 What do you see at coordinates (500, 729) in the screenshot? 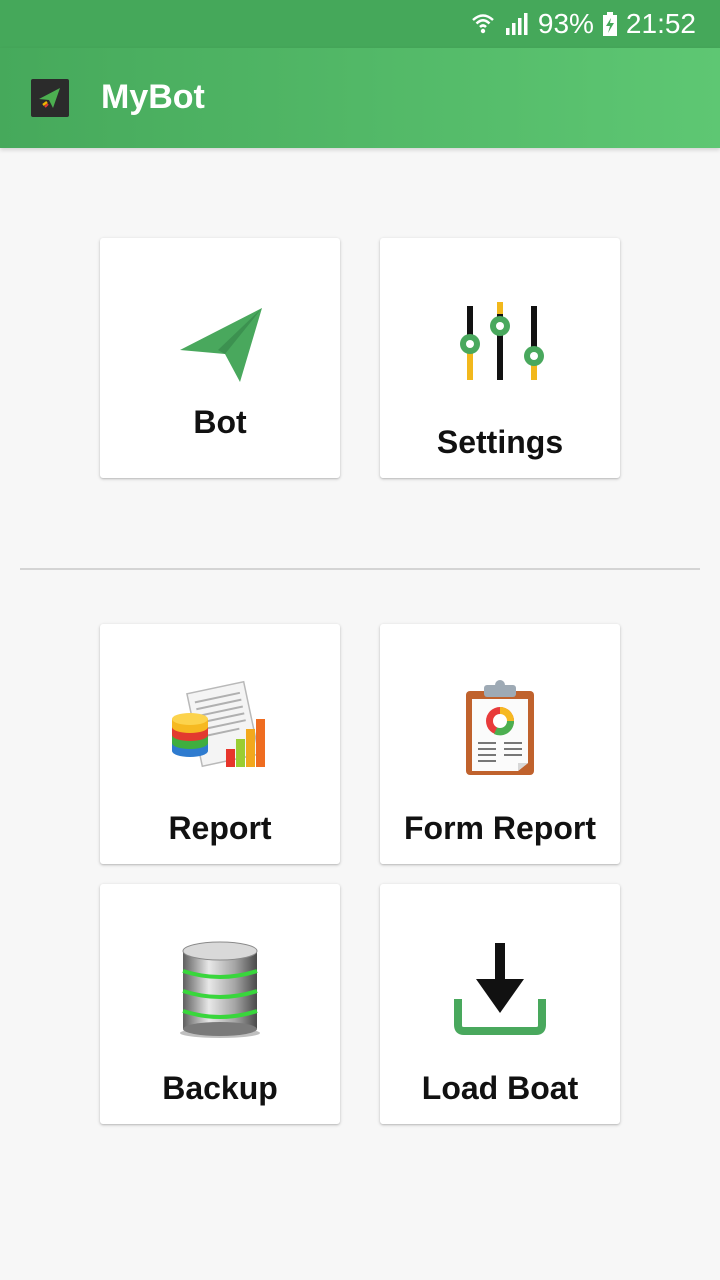
I see `clipboard-report-icon` at bounding box center [500, 729].